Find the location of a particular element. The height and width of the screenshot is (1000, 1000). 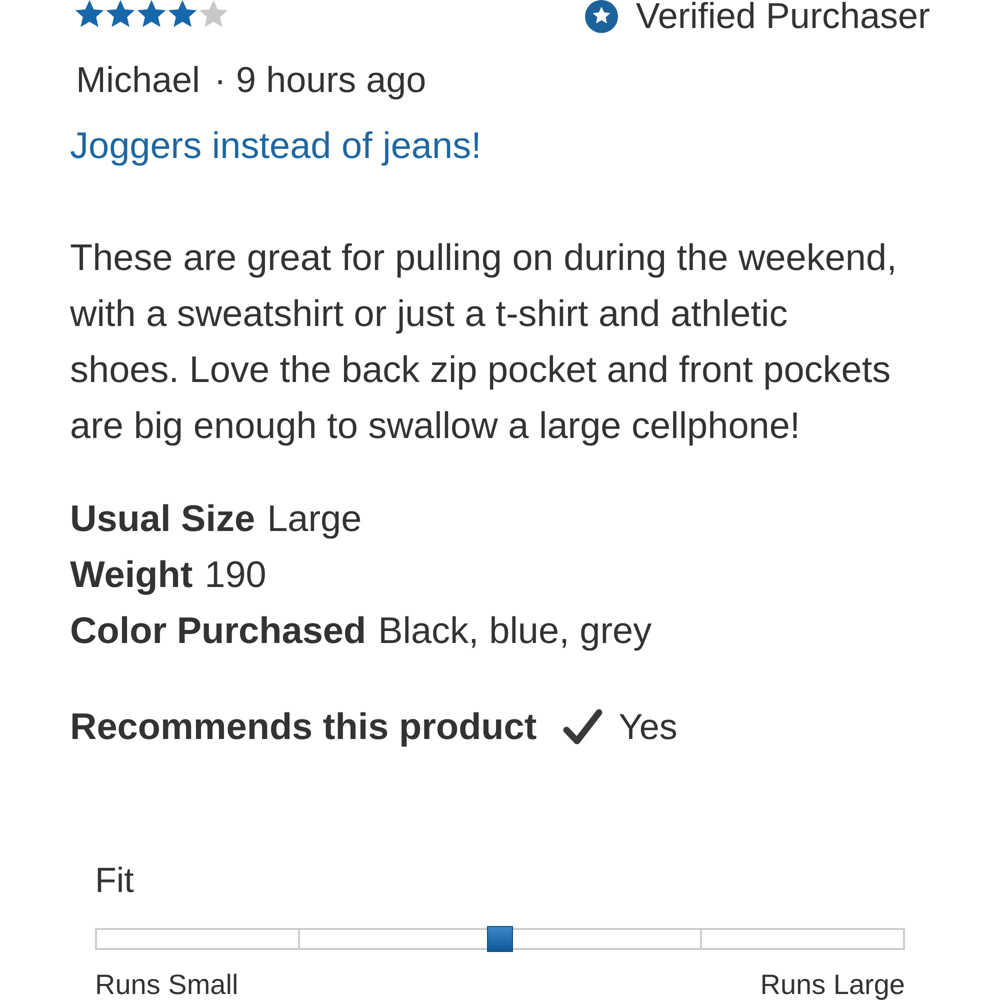

detail-value: 190 is located at coordinates (235, 575).